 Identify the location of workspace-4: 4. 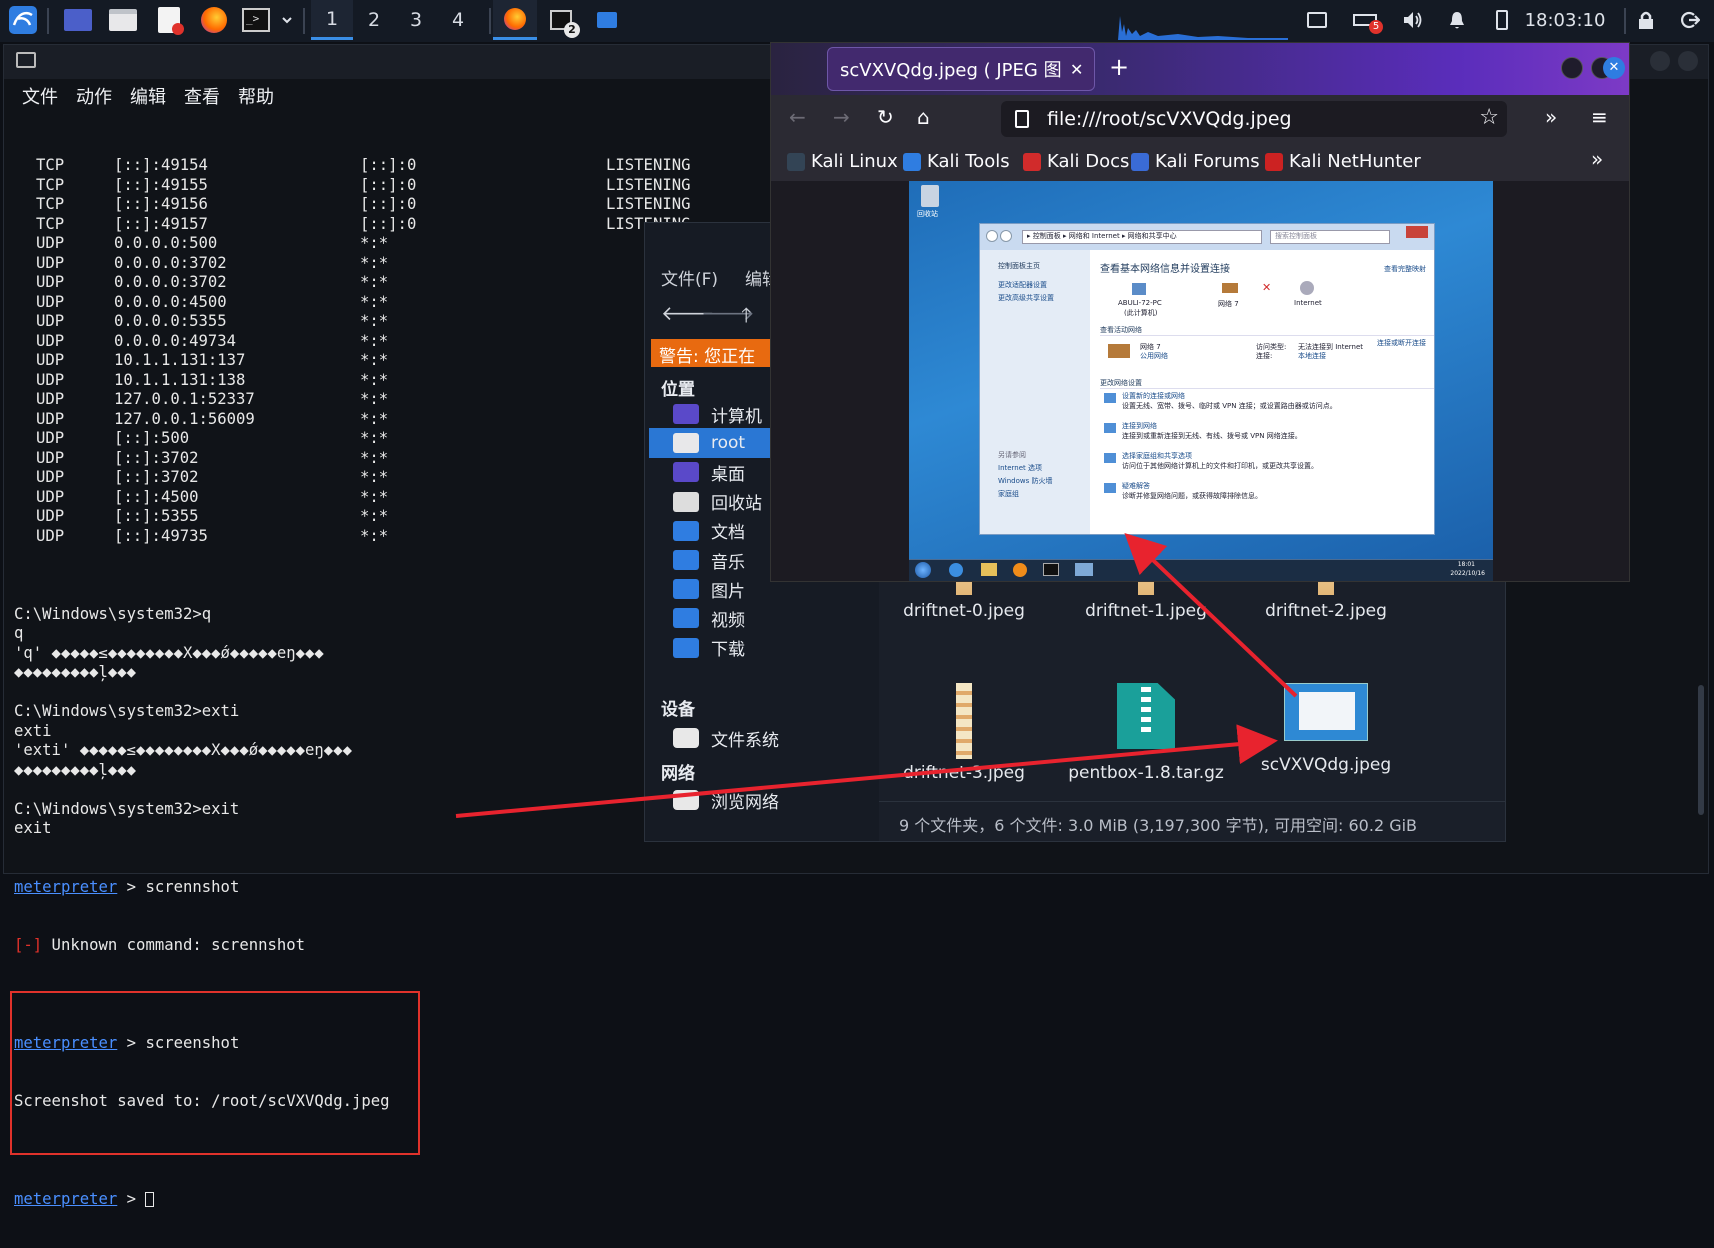
(458, 20).